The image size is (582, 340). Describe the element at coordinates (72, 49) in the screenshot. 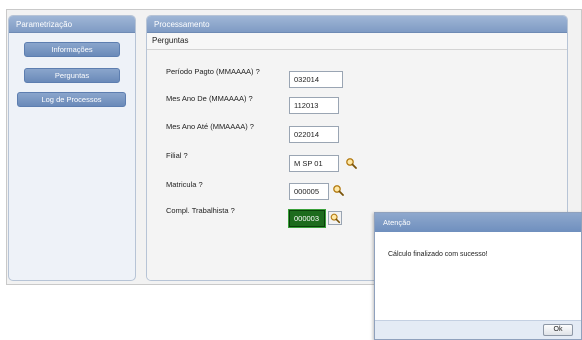

I see `informacoes-button: Informações` at that location.